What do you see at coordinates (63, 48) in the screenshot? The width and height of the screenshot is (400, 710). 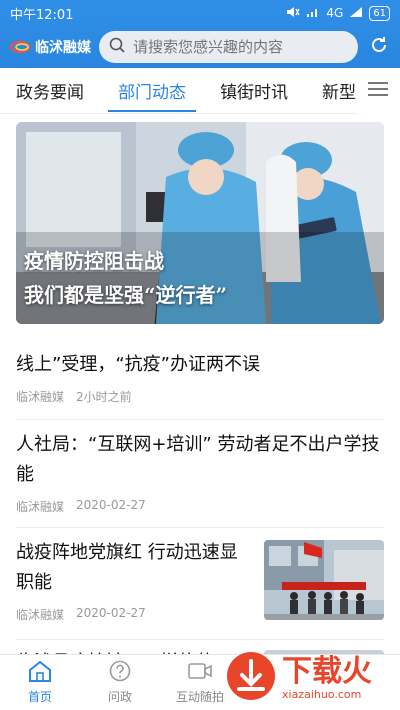 I see `logo-text: 临沭融媒` at bounding box center [63, 48].